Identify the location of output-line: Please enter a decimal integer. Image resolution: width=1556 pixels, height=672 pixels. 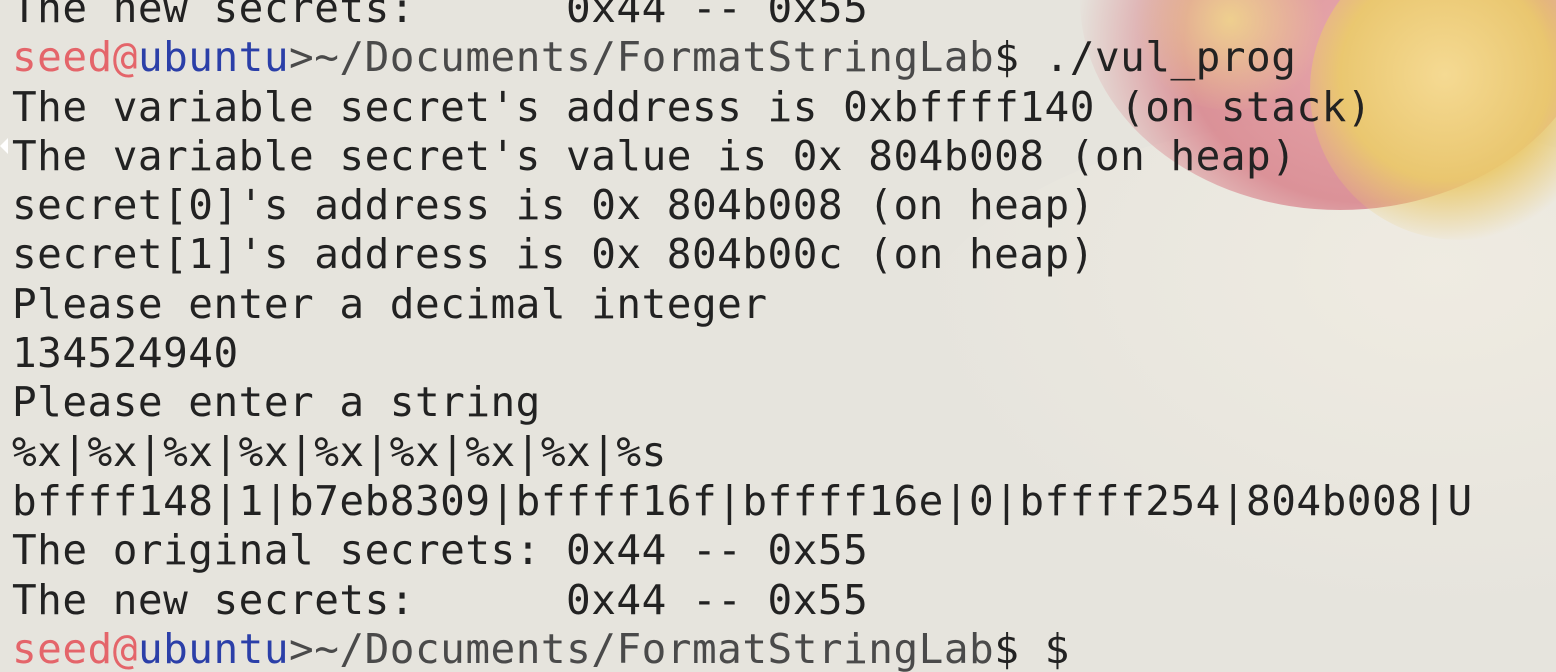
(390, 303).